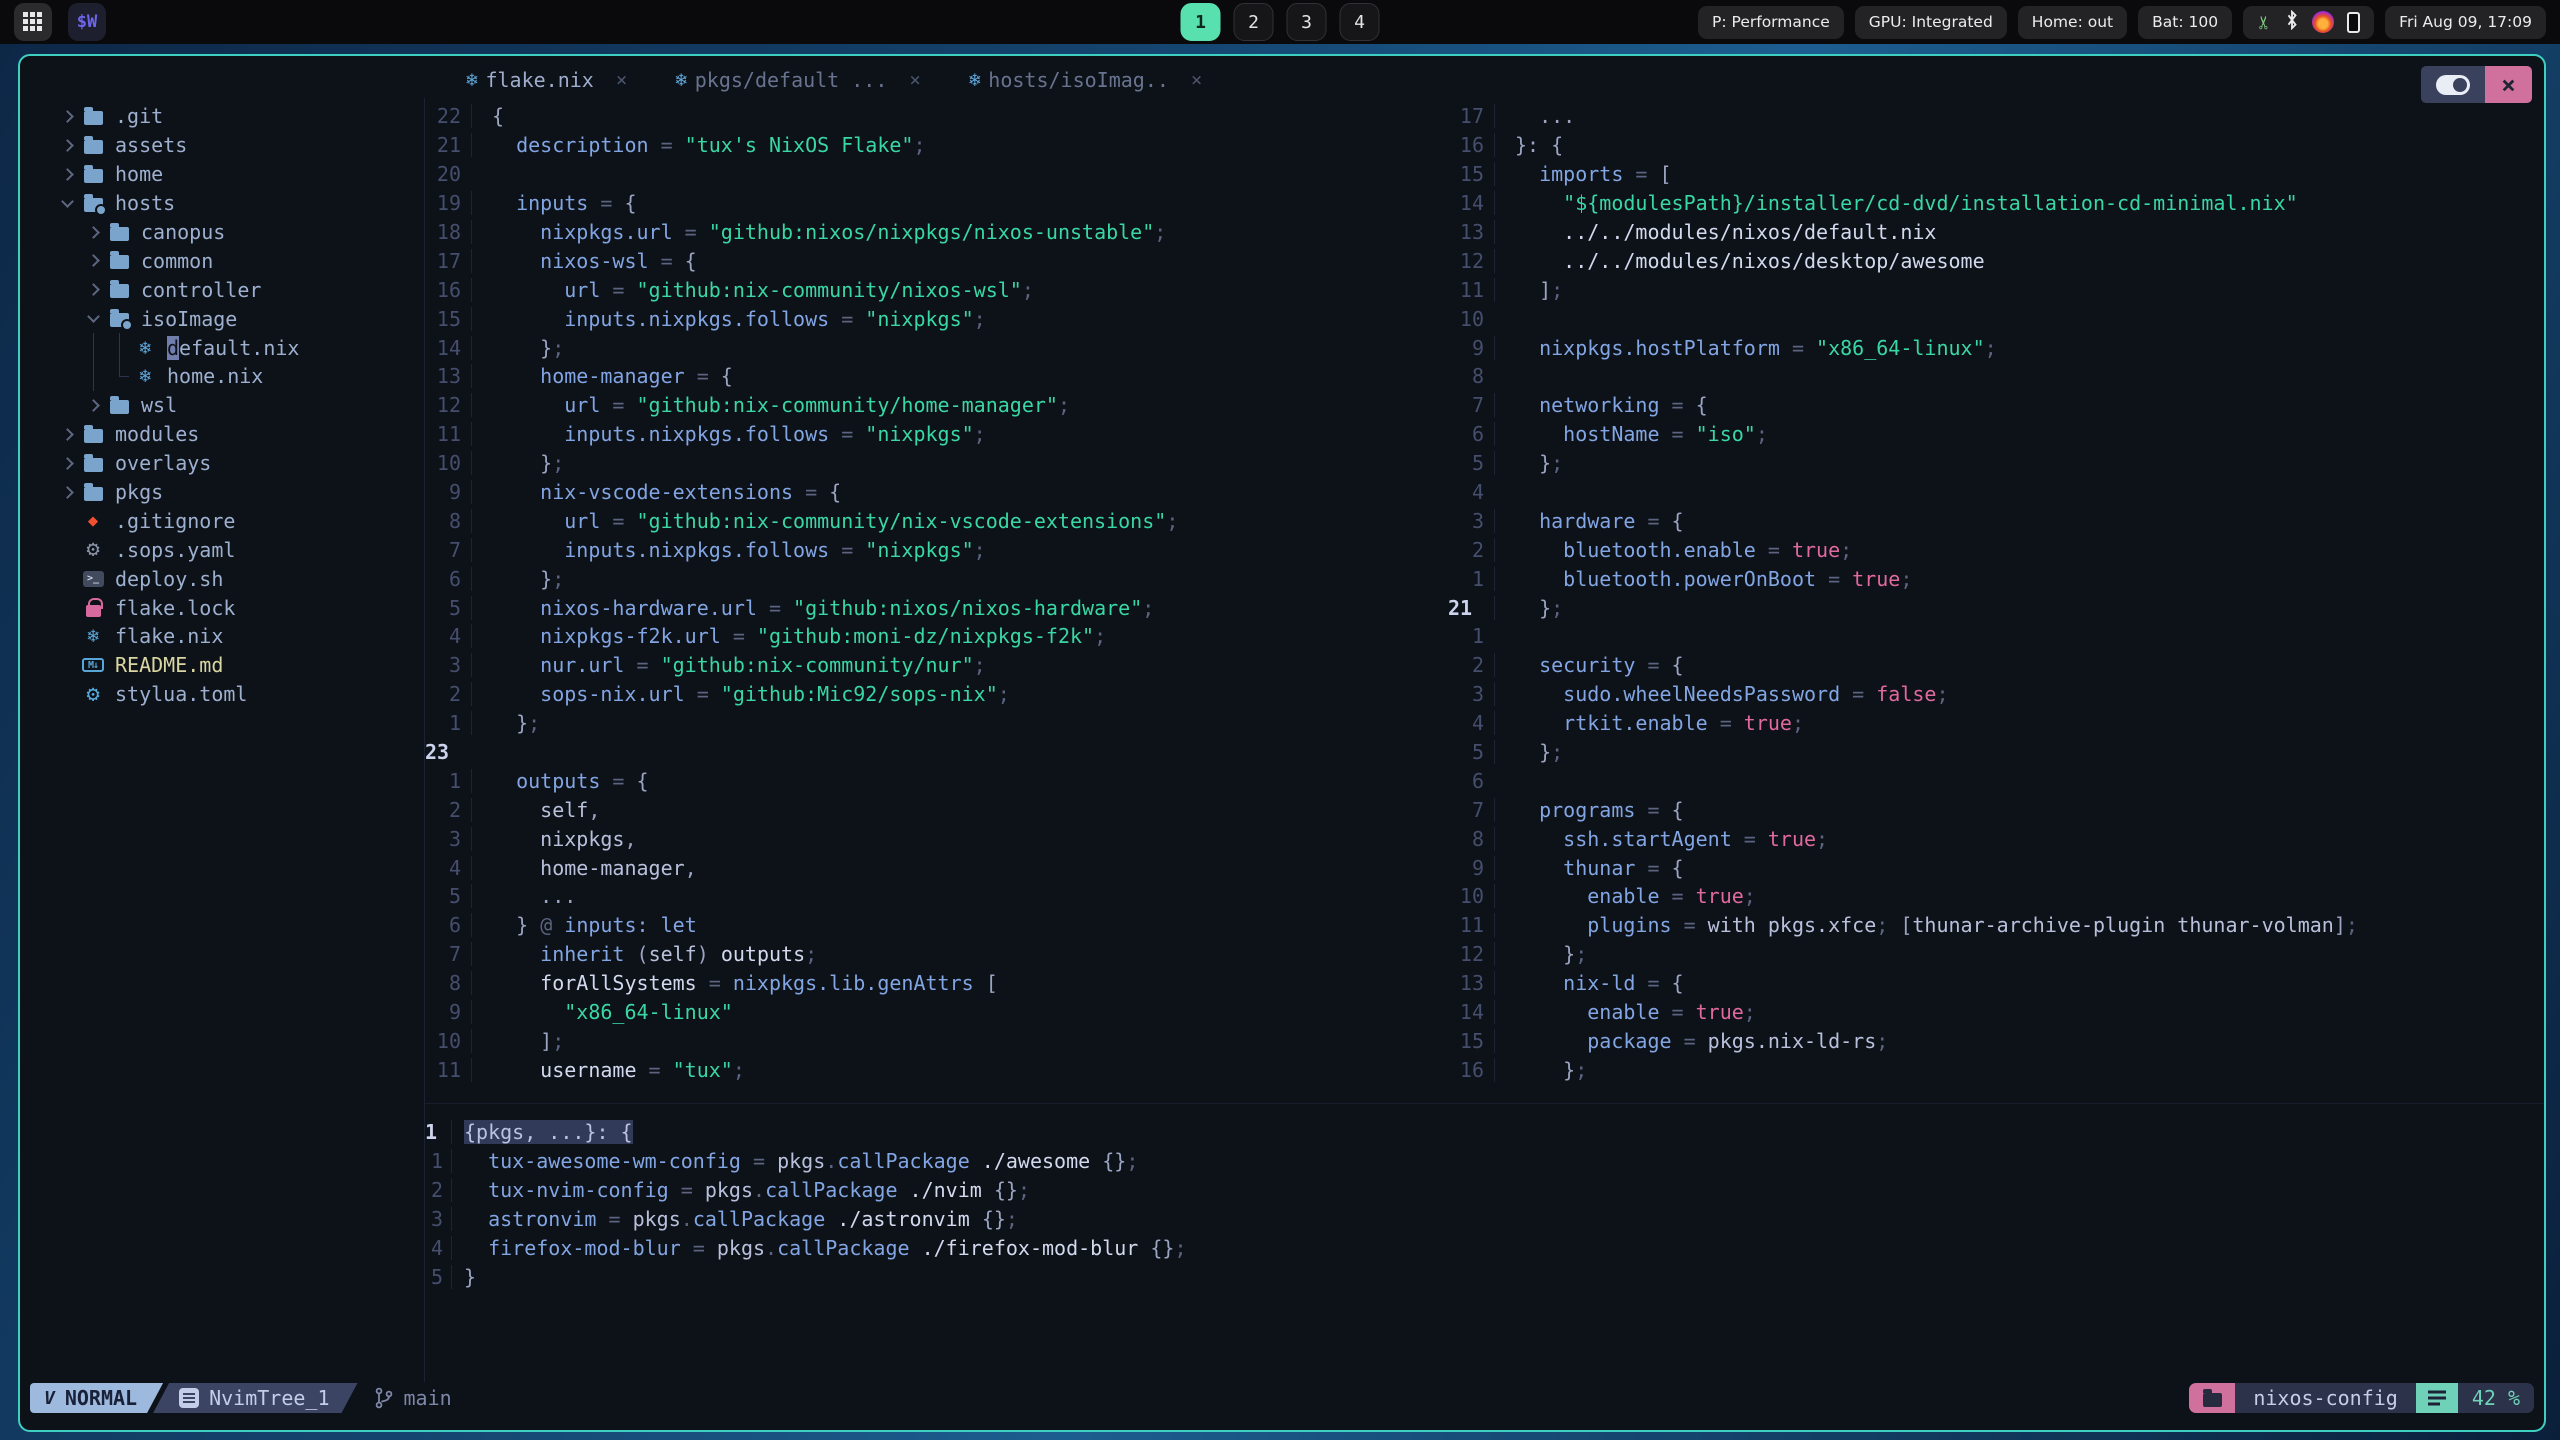 The height and width of the screenshot is (1440, 2560). I want to click on code-line: 1 bluetooth.powerOnBoot = true;, so click(1996, 578).